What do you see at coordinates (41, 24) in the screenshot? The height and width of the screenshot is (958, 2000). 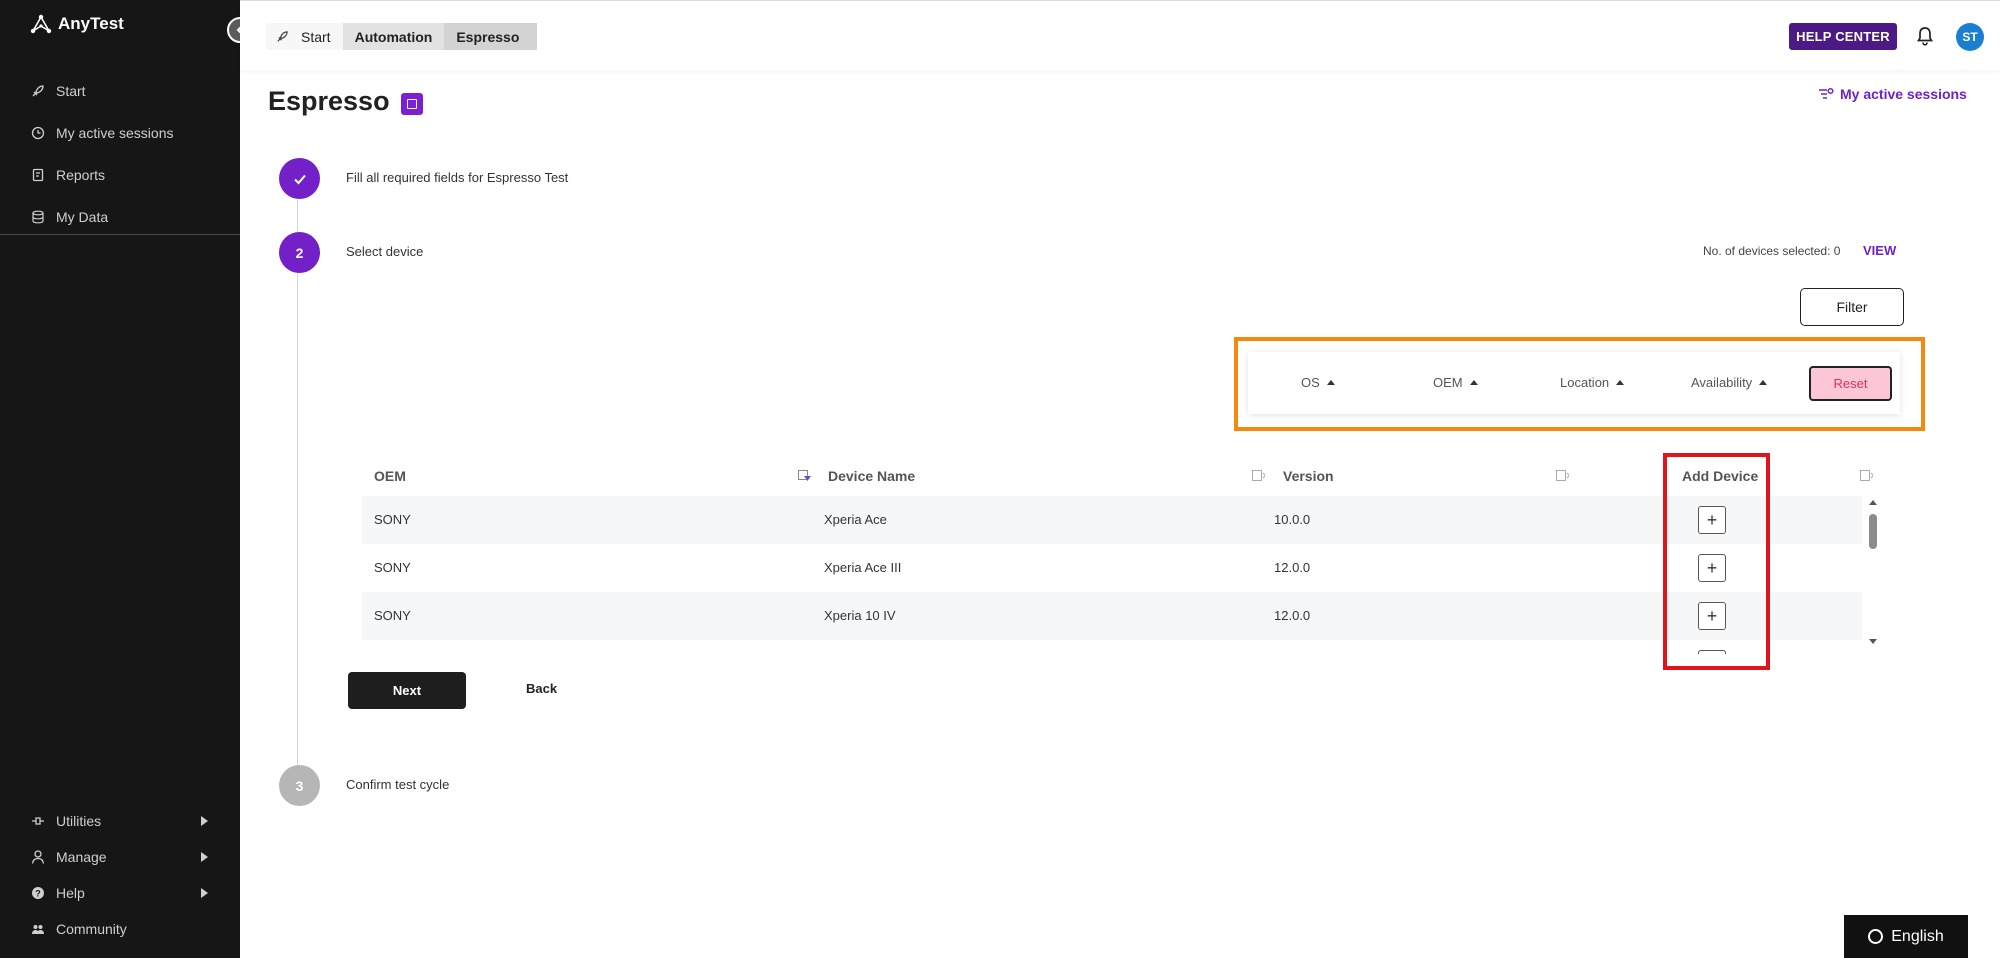 I see `anytest-logo-icon` at bounding box center [41, 24].